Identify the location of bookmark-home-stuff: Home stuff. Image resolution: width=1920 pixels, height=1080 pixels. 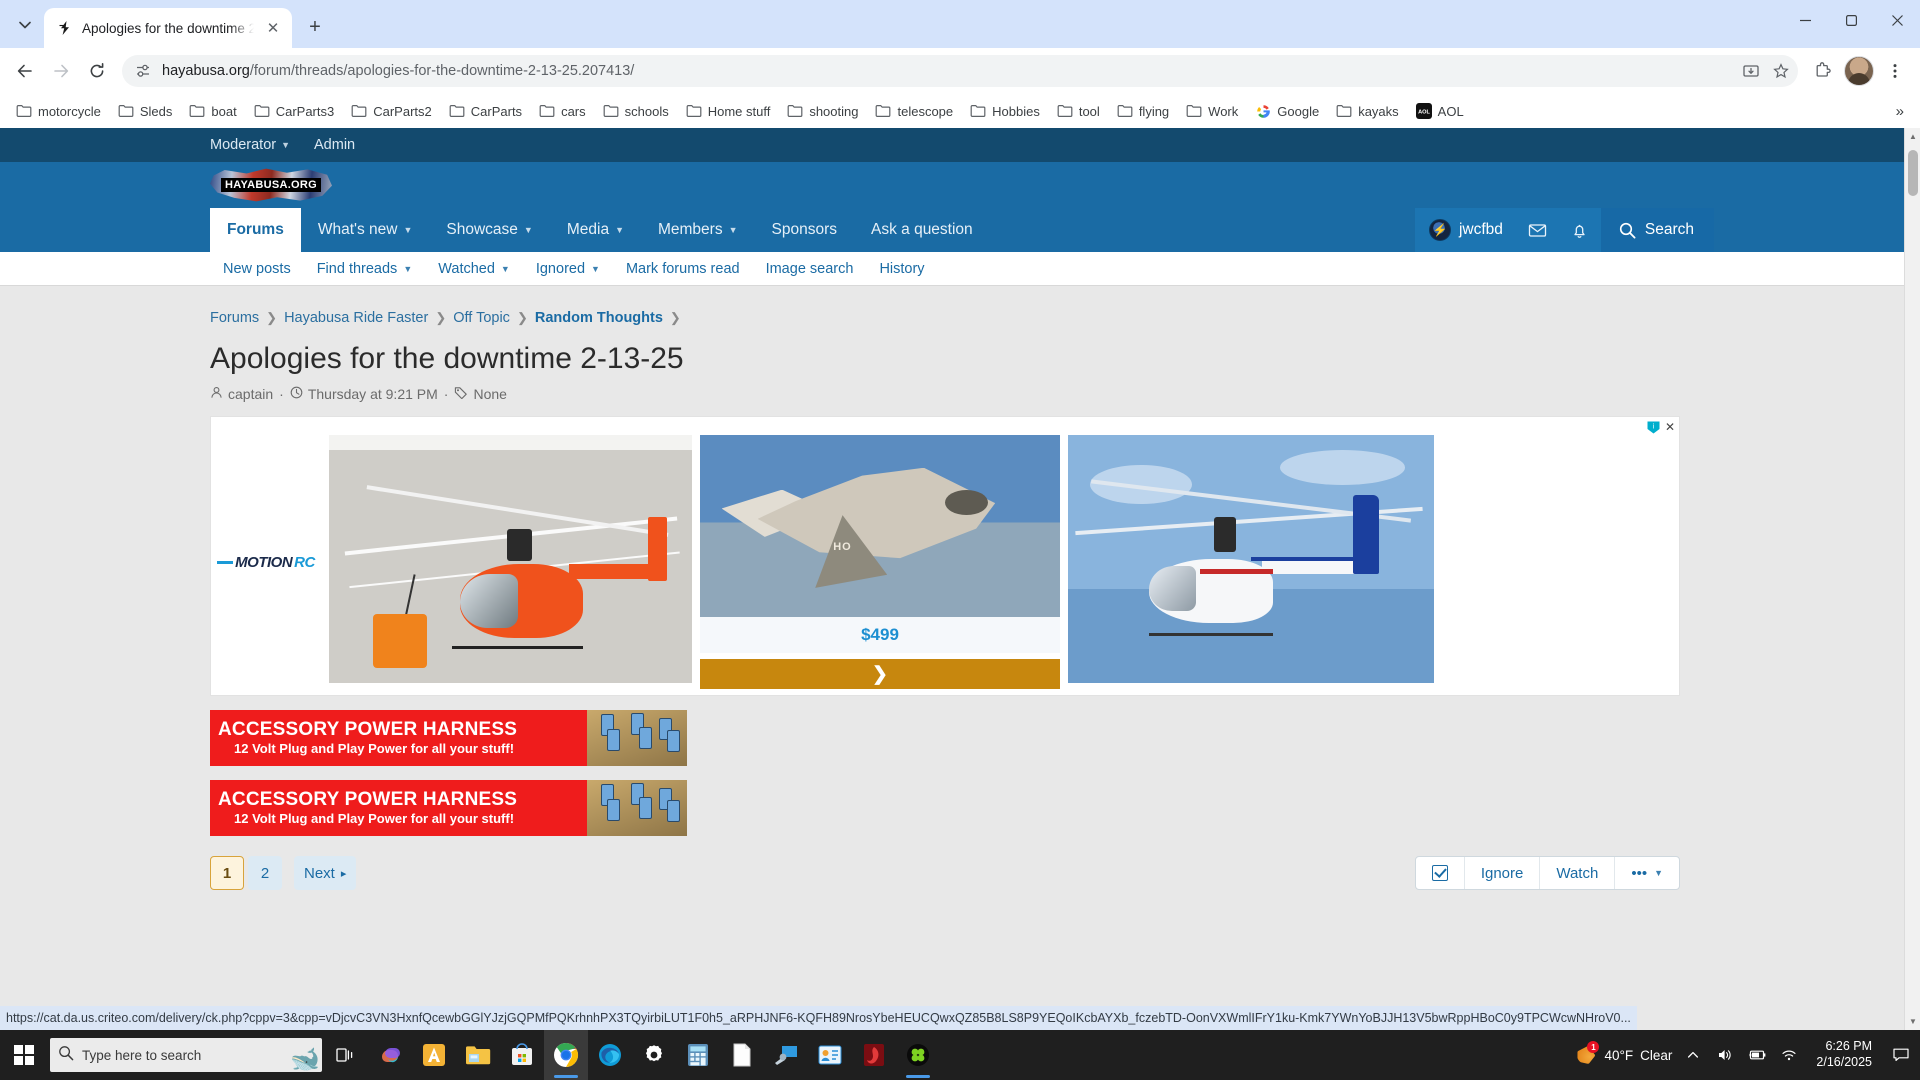
(728, 111).